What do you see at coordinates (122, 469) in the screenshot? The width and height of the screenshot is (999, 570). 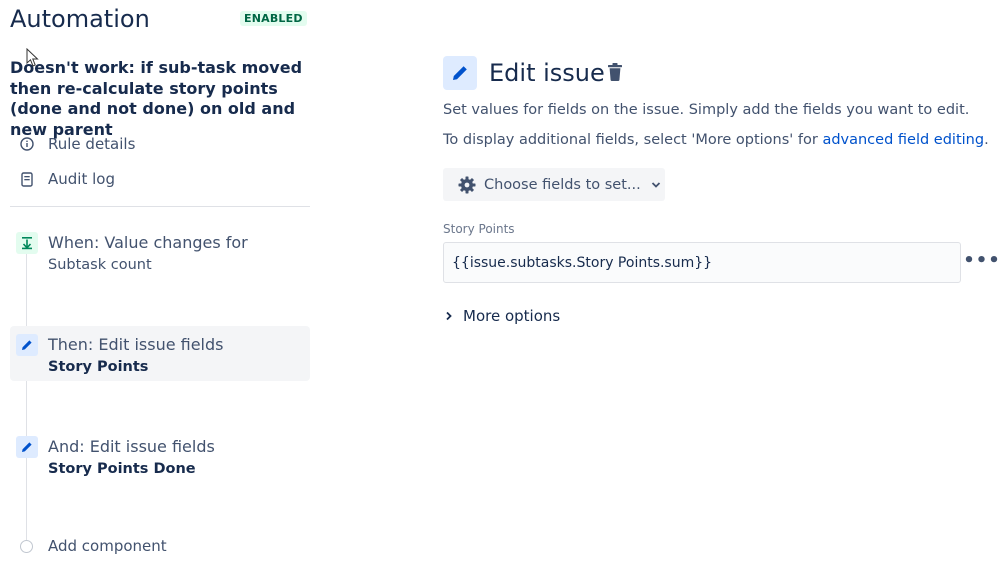 I see `component-action-2-detail: Story Points Done` at bounding box center [122, 469].